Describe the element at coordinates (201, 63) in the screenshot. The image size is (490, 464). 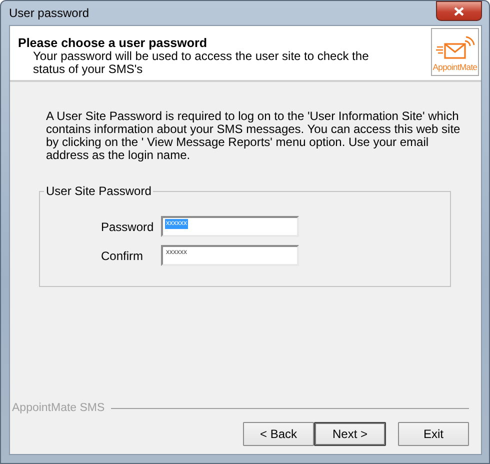
I see `header-subtitle: Your password will be used to access the user site to check the status of your SMS's` at that location.